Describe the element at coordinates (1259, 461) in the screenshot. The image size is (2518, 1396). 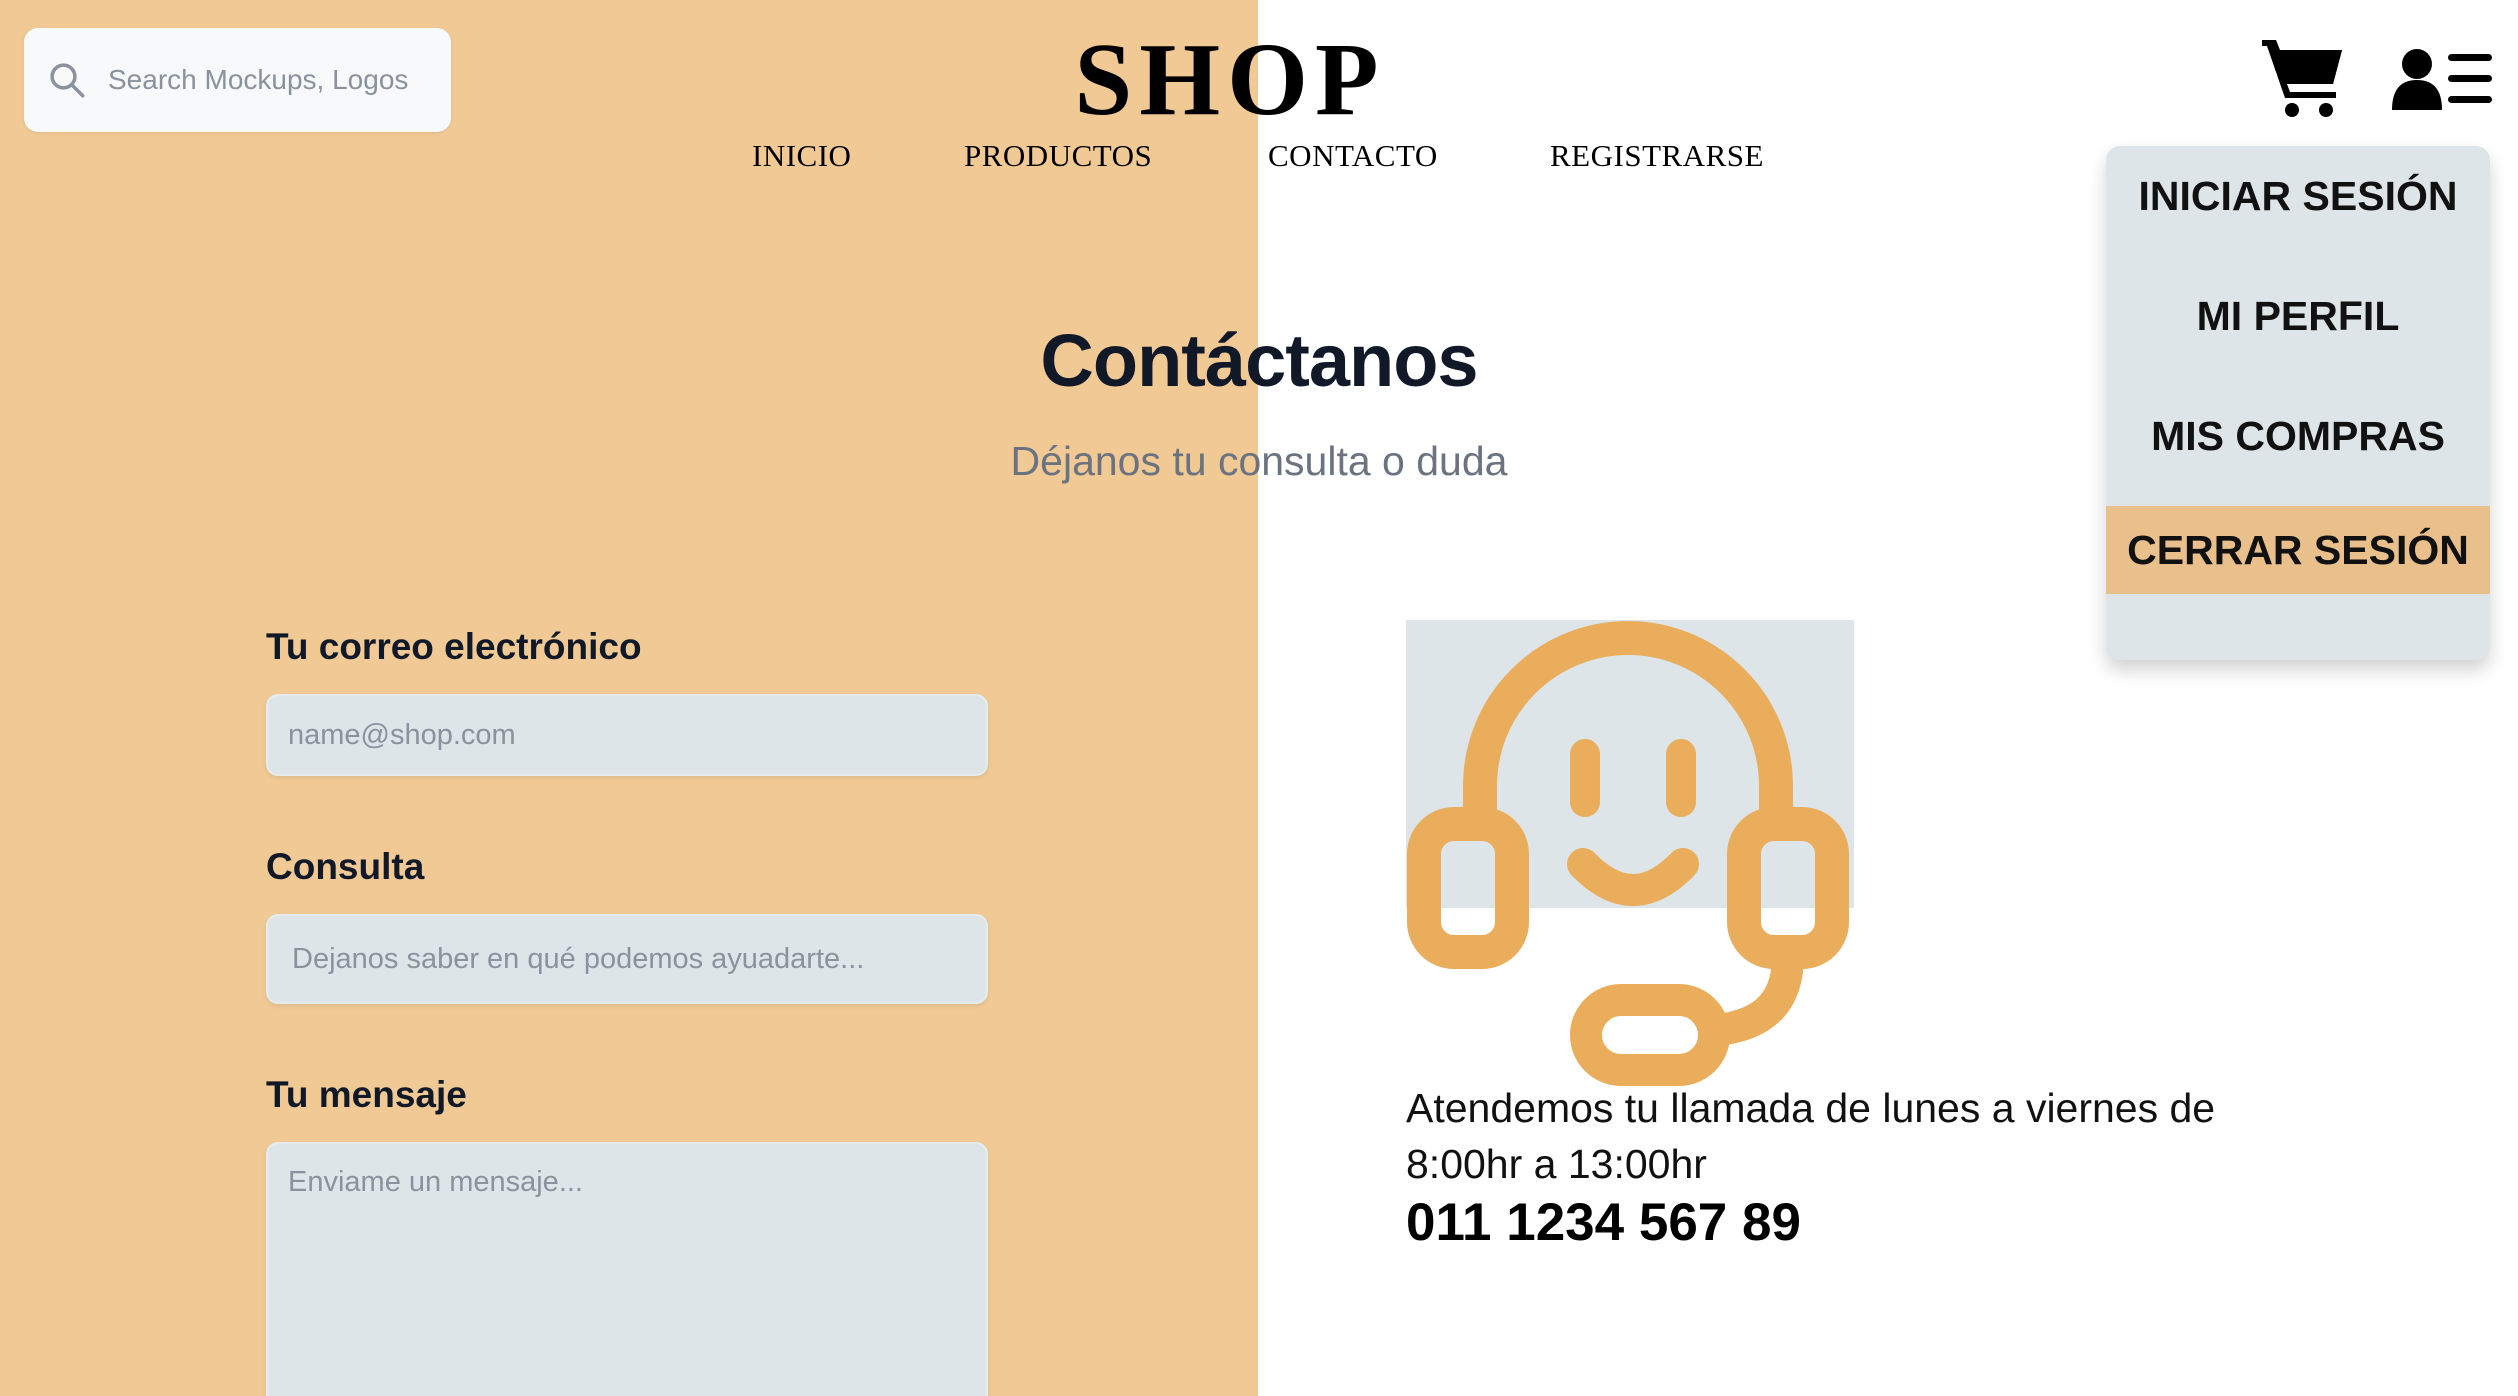
I see `page-subtitle: Déjanos tu consulta o duda` at that location.